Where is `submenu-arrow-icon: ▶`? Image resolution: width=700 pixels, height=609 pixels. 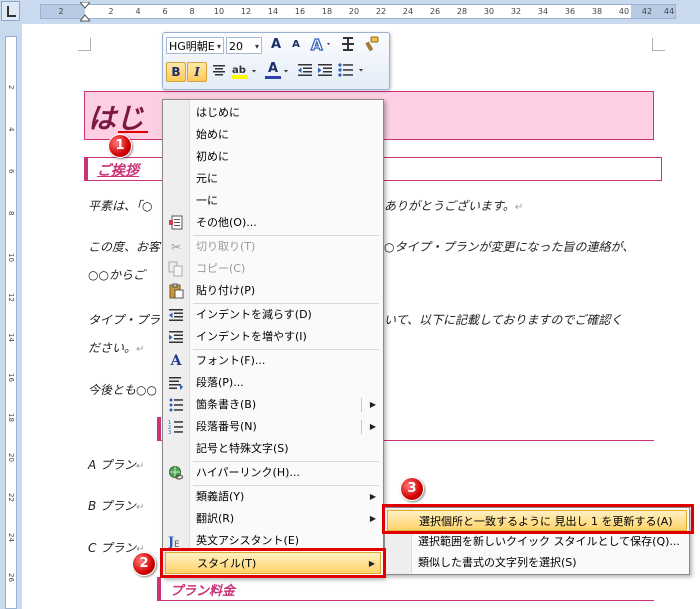
submenu-arrow-icon: ▶ is located at coordinates (372, 518).